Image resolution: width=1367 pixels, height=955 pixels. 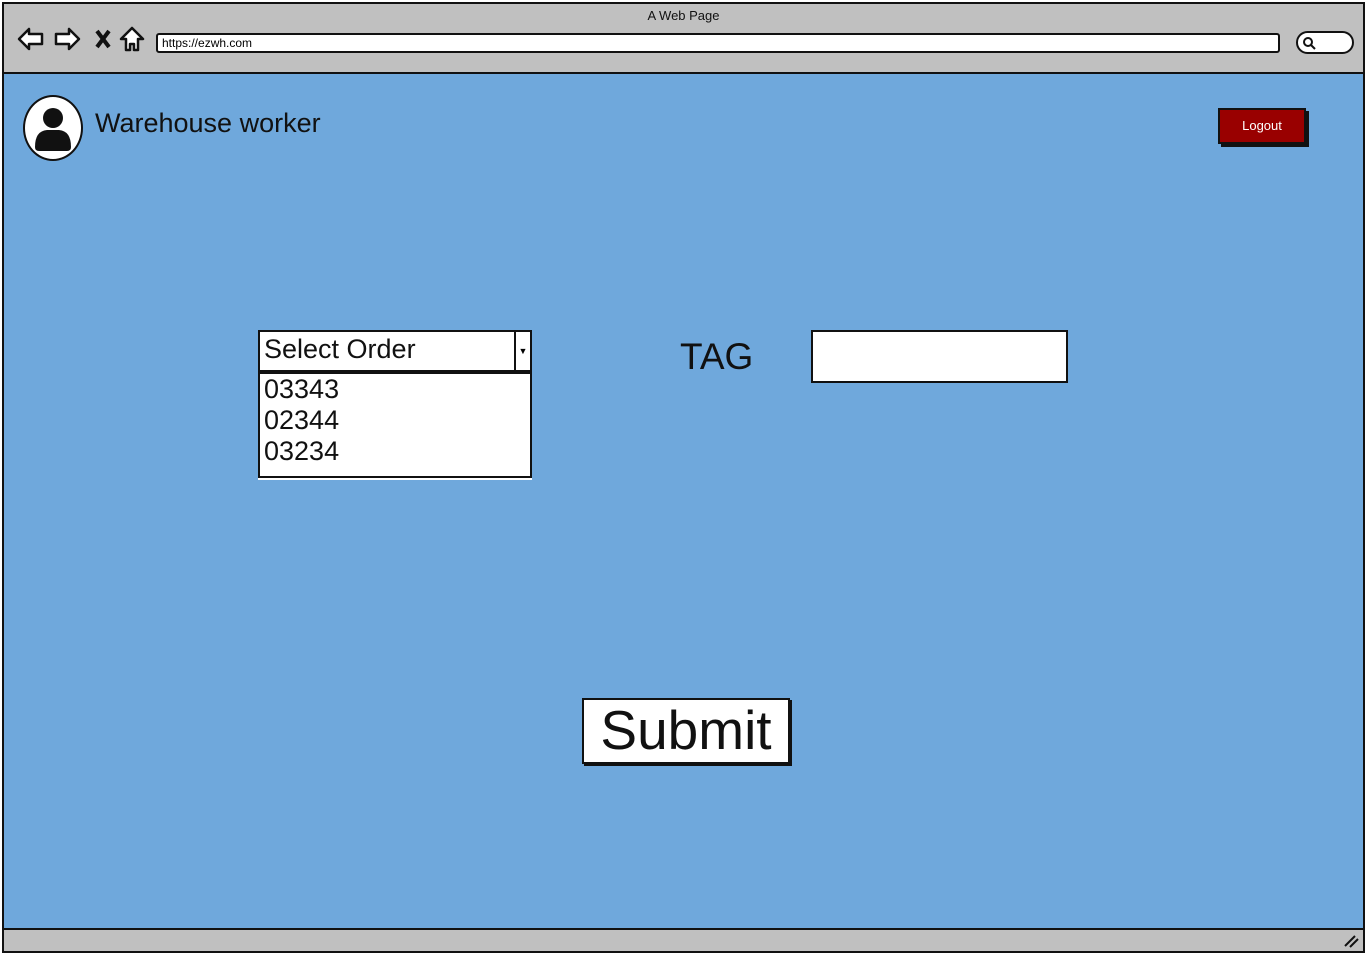 What do you see at coordinates (395, 420) in the screenshot?
I see `order-option: 02344` at bounding box center [395, 420].